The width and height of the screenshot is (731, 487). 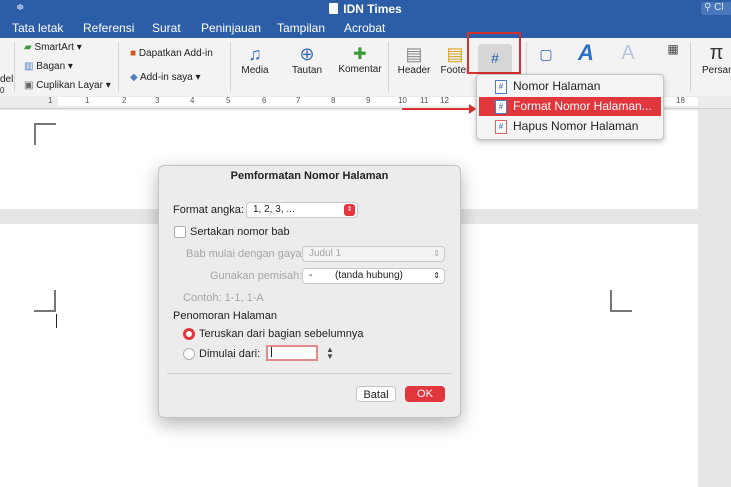 I want to click on stepper-down-icon: ▼, so click(x=330, y=357).